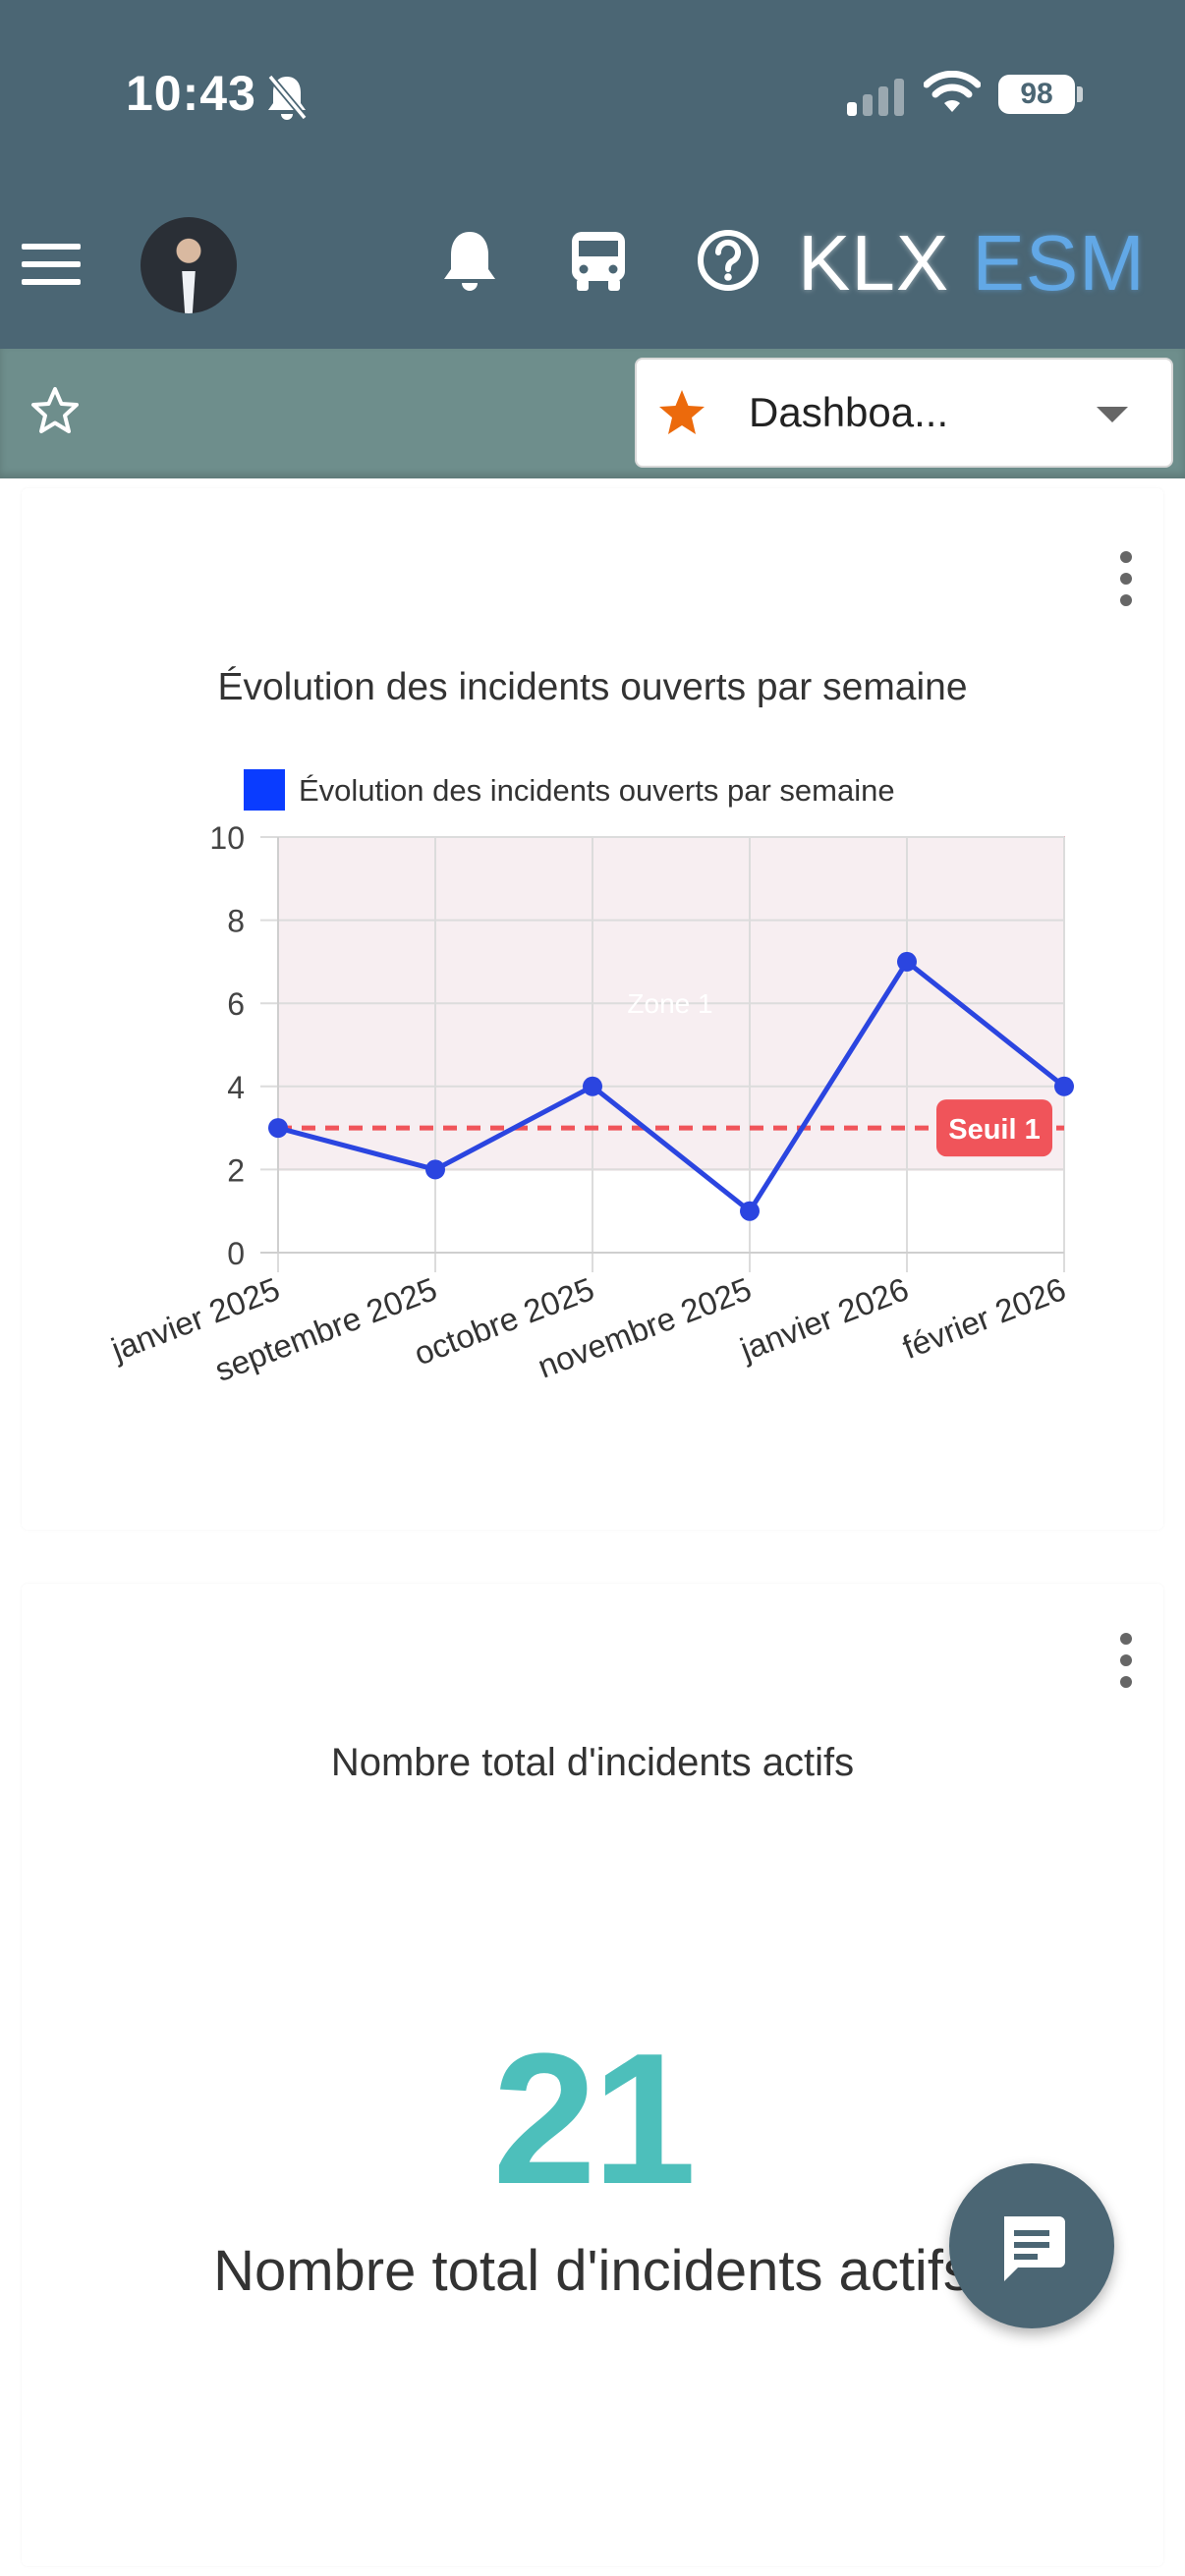 This screenshot has width=1185, height=2576. What do you see at coordinates (823, 1319) in the screenshot?
I see `x-tick-label: janvier 2026` at bounding box center [823, 1319].